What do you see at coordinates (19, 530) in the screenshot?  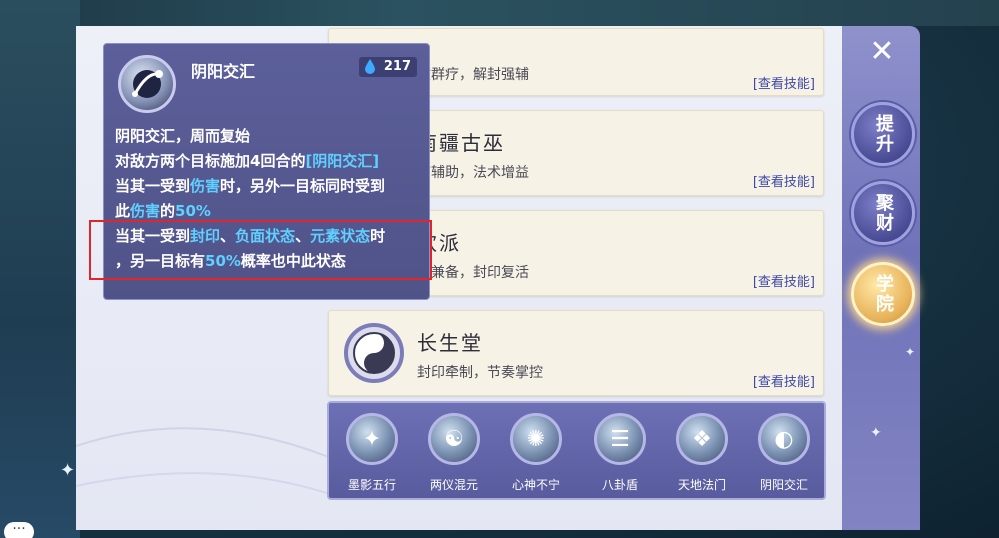 I see `chat-icon: ···` at bounding box center [19, 530].